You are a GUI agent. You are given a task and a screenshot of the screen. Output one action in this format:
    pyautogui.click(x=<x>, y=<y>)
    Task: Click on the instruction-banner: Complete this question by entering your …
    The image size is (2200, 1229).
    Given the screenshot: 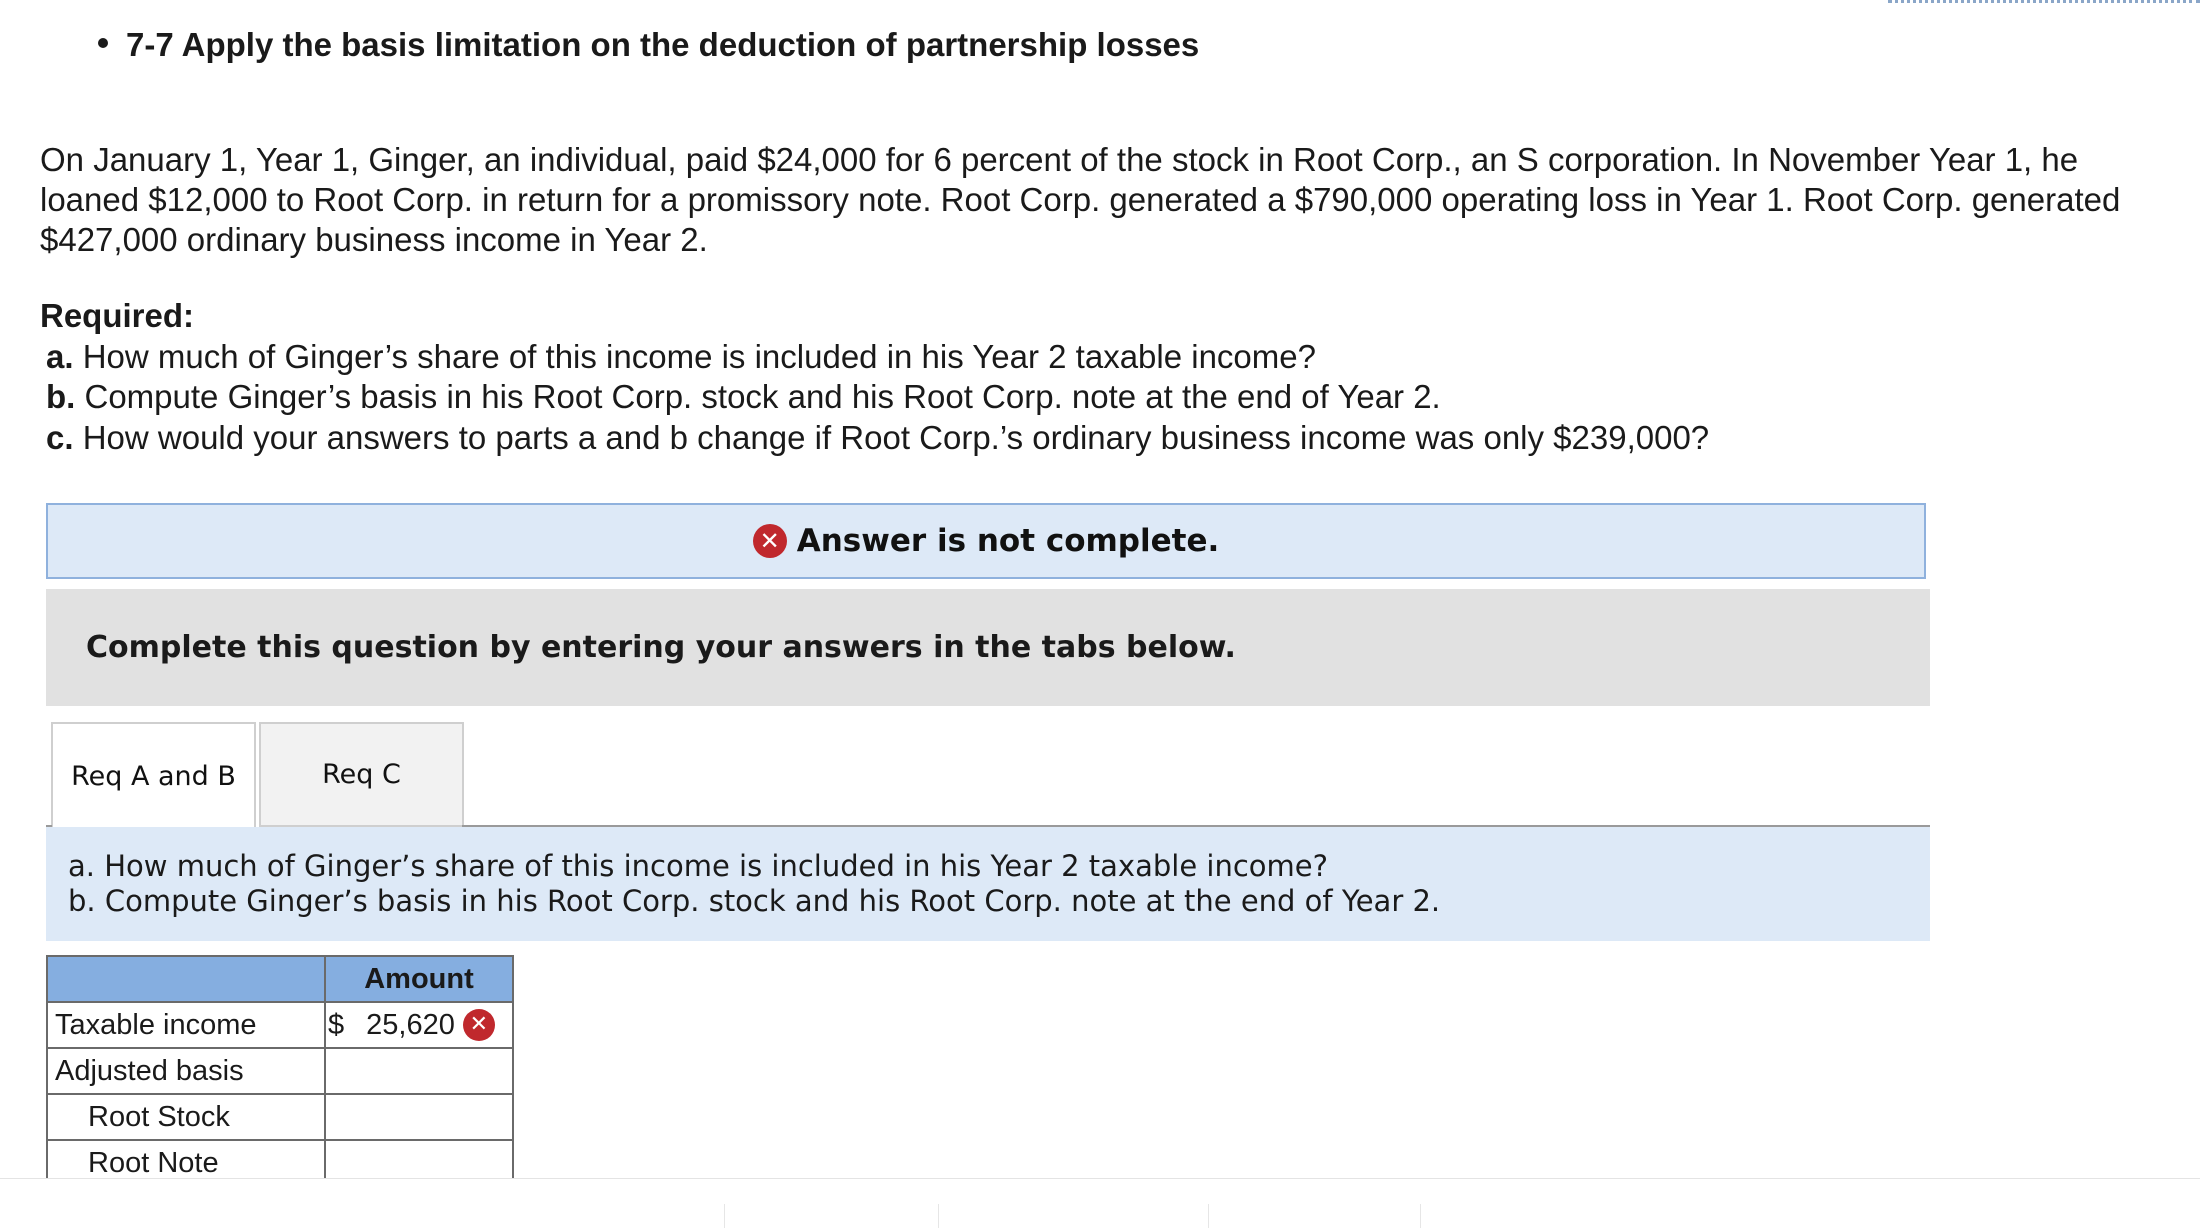 What is the action you would take?
    pyautogui.click(x=988, y=647)
    